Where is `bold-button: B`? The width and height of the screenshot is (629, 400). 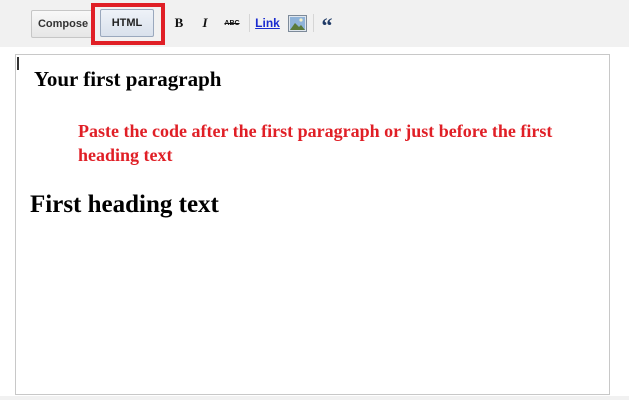
bold-button: B is located at coordinates (179, 23).